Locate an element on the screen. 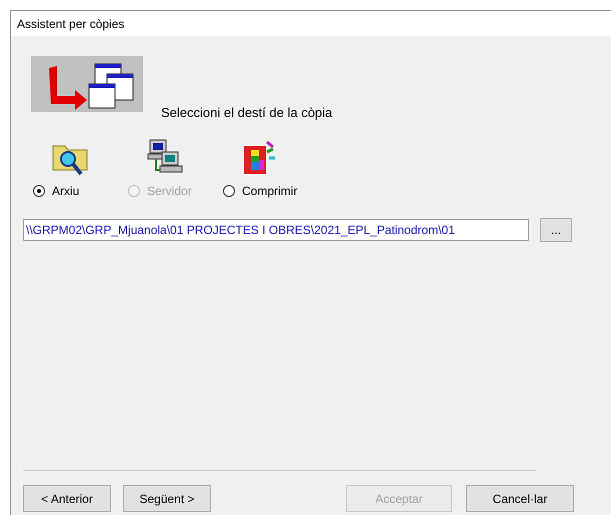 The height and width of the screenshot is (515, 611). path-field: \\GRPM02\GRP_Mjuanola\01 PROJECTES I OBRES\2021_EPL_Patinodrom\01 is located at coordinates (276, 230).